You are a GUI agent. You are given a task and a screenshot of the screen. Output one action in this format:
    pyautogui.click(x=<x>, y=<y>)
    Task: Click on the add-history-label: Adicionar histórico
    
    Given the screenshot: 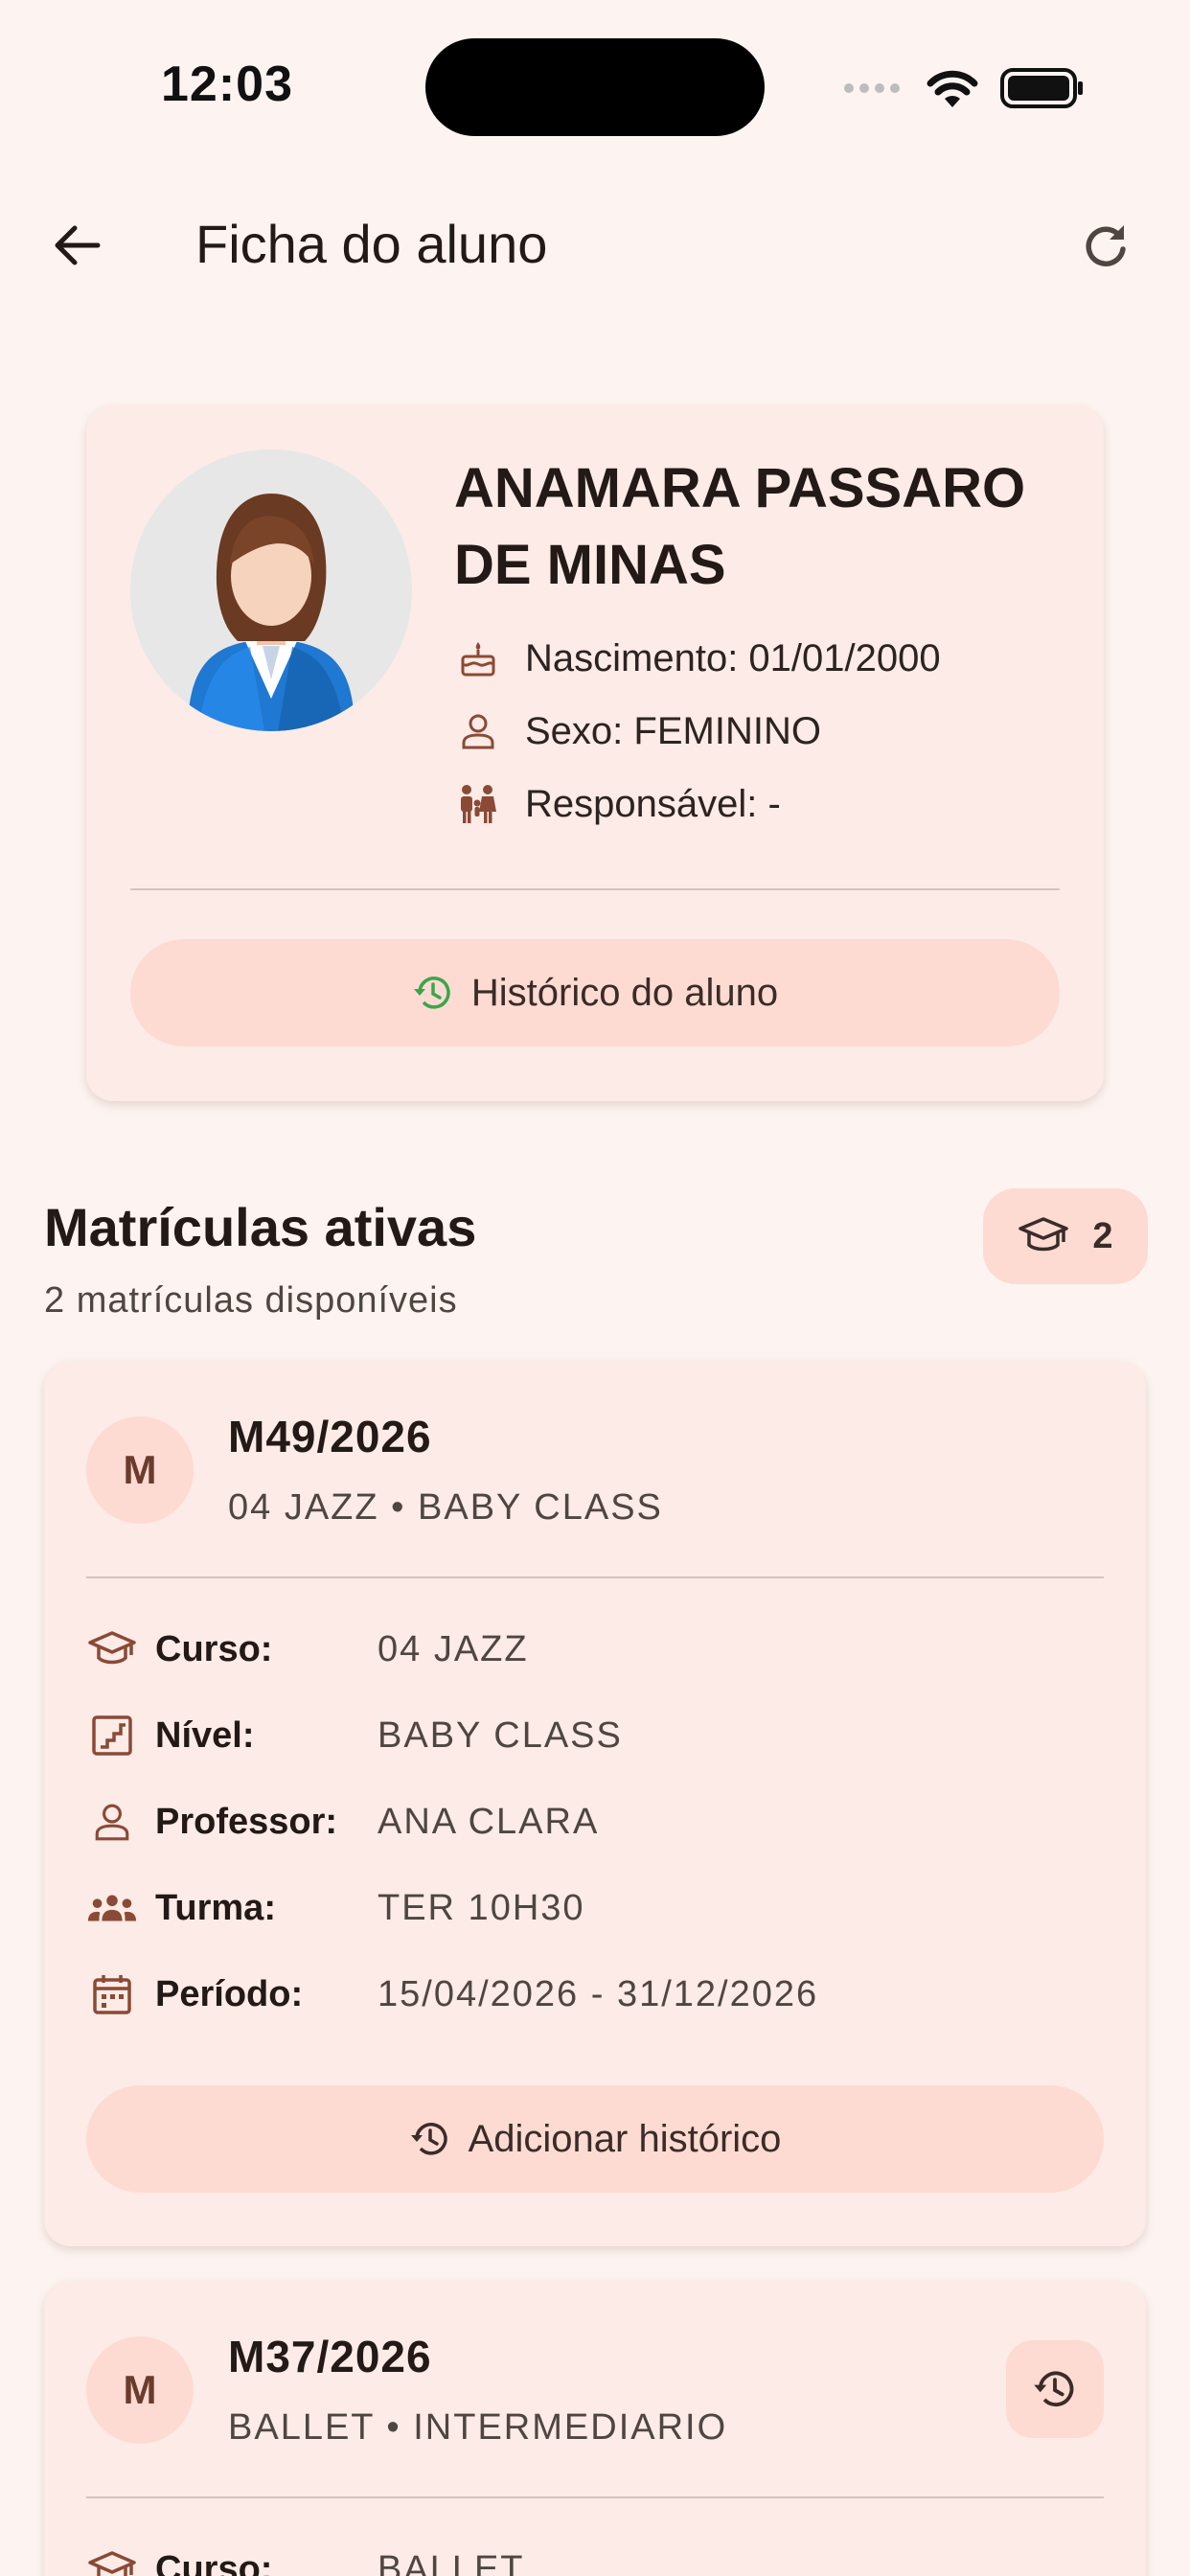 What is the action you would take?
    pyautogui.click(x=625, y=2138)
    